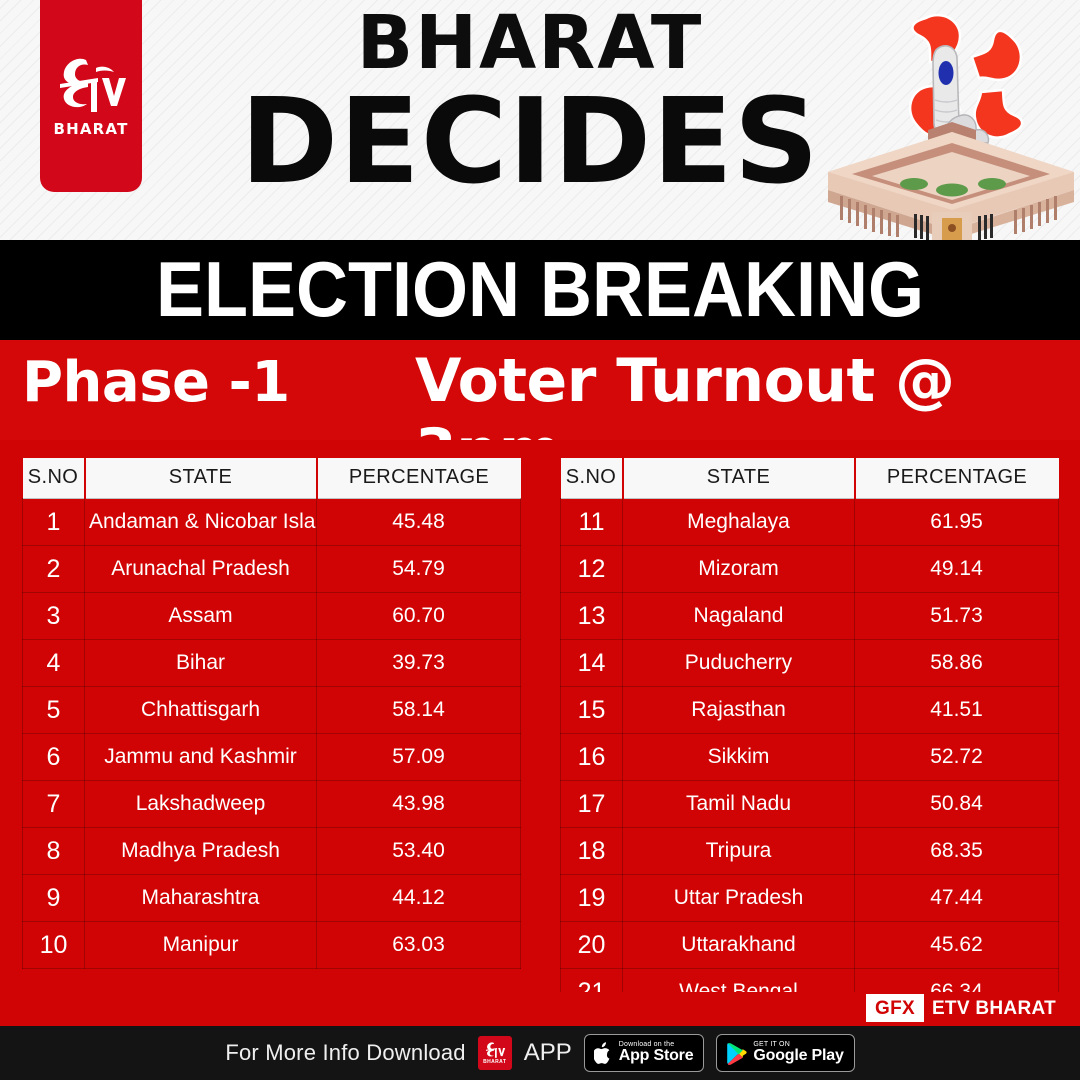  Describe the element at coordinates (540, 290) in the screenshot. I see `election-breaking-text: ELECTION BREAKING` at that location.